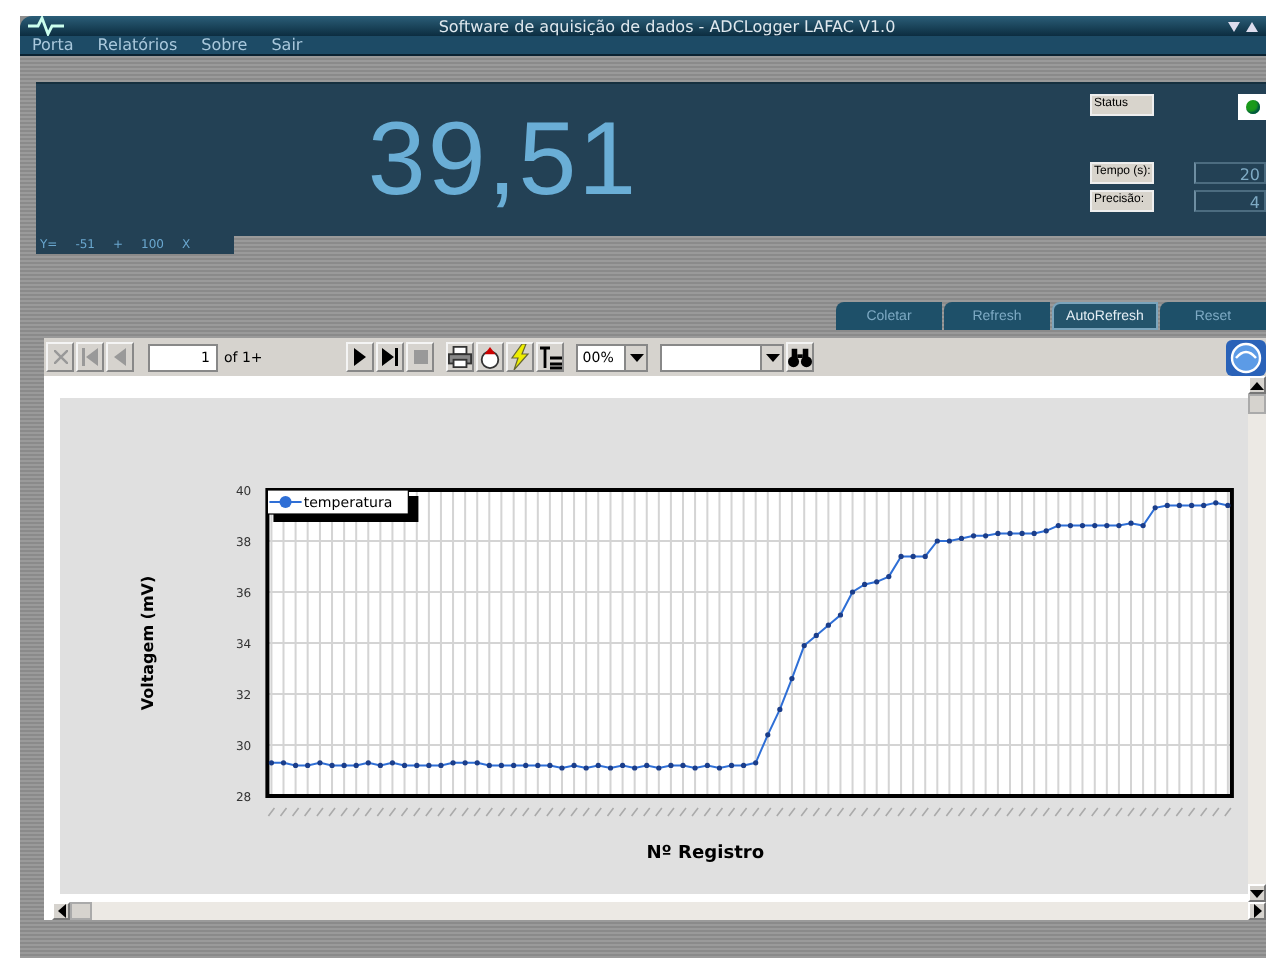 Image resolution: width=1266 pixels, height=958 pixels. I want to click on reading-value: 39,51, so click(503, 160).